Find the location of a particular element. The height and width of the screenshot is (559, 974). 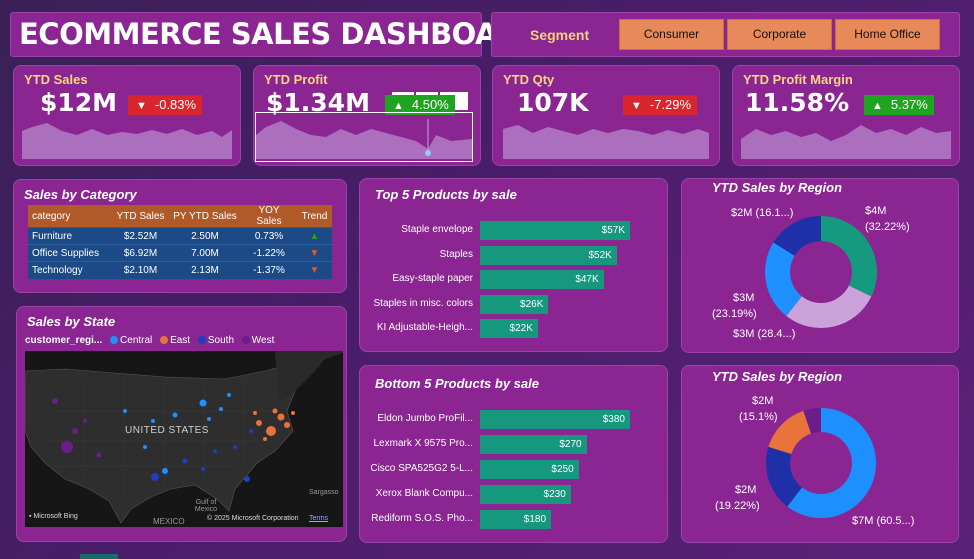

bar: $250 is located at coordinates (529, 469).